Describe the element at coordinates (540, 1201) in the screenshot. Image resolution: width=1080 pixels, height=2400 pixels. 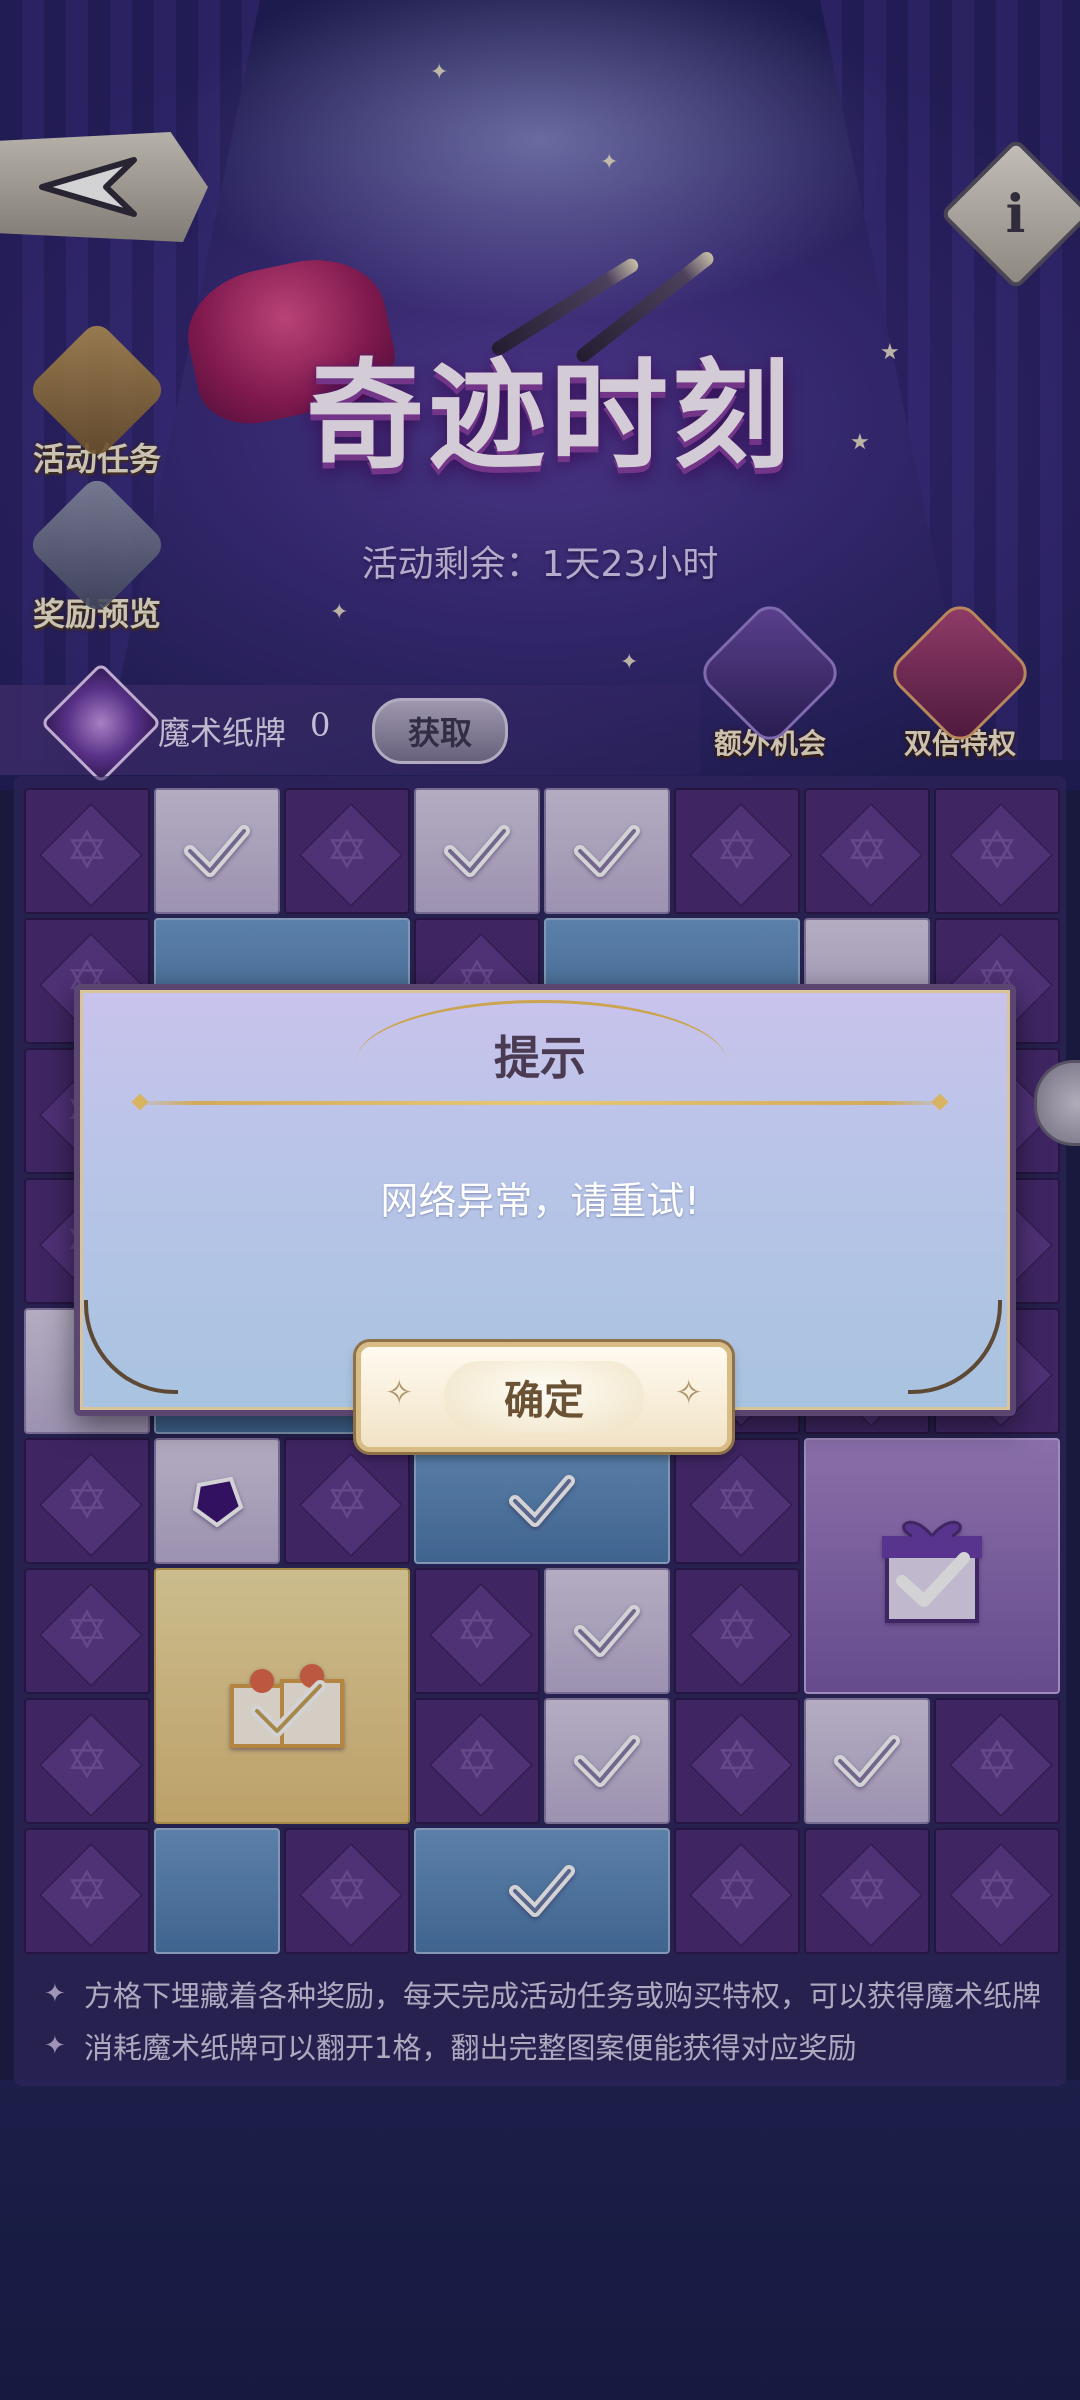
I see `dialog-message: 网络异常，请重试!` at that location.